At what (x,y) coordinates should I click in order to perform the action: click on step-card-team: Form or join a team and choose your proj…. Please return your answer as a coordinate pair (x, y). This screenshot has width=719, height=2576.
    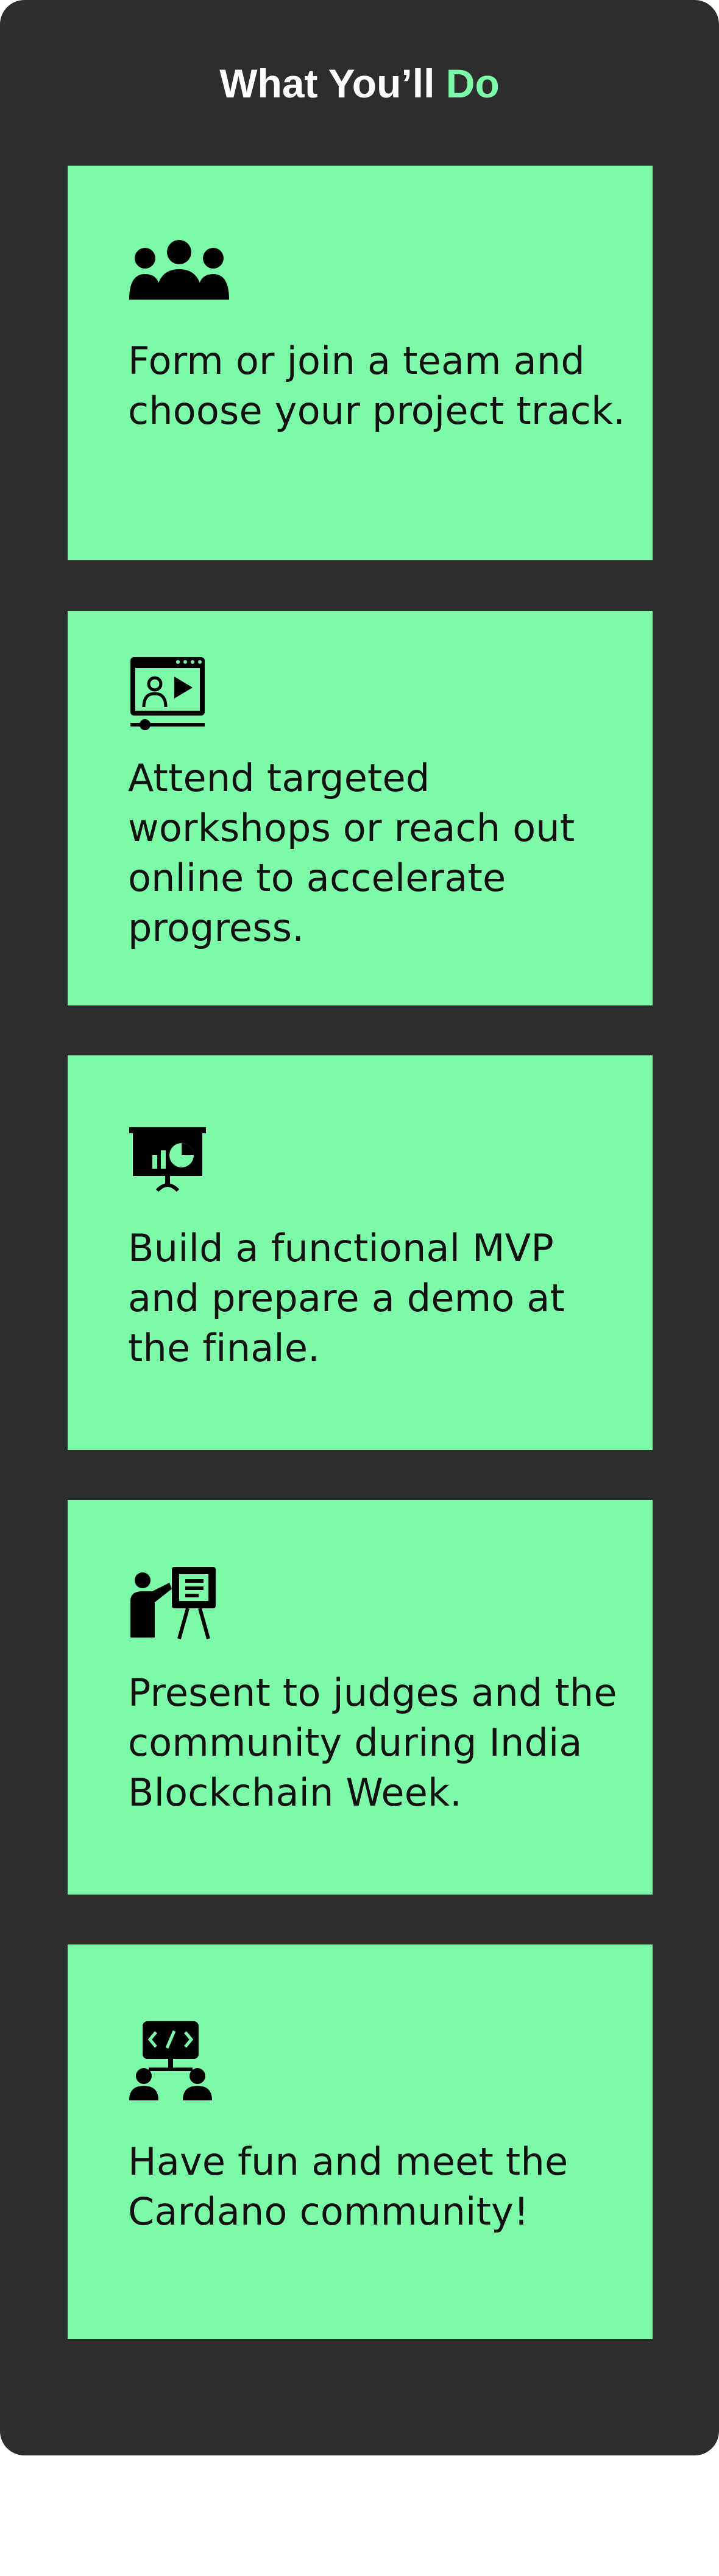
    Looking at the image, I should click on (360, 363).